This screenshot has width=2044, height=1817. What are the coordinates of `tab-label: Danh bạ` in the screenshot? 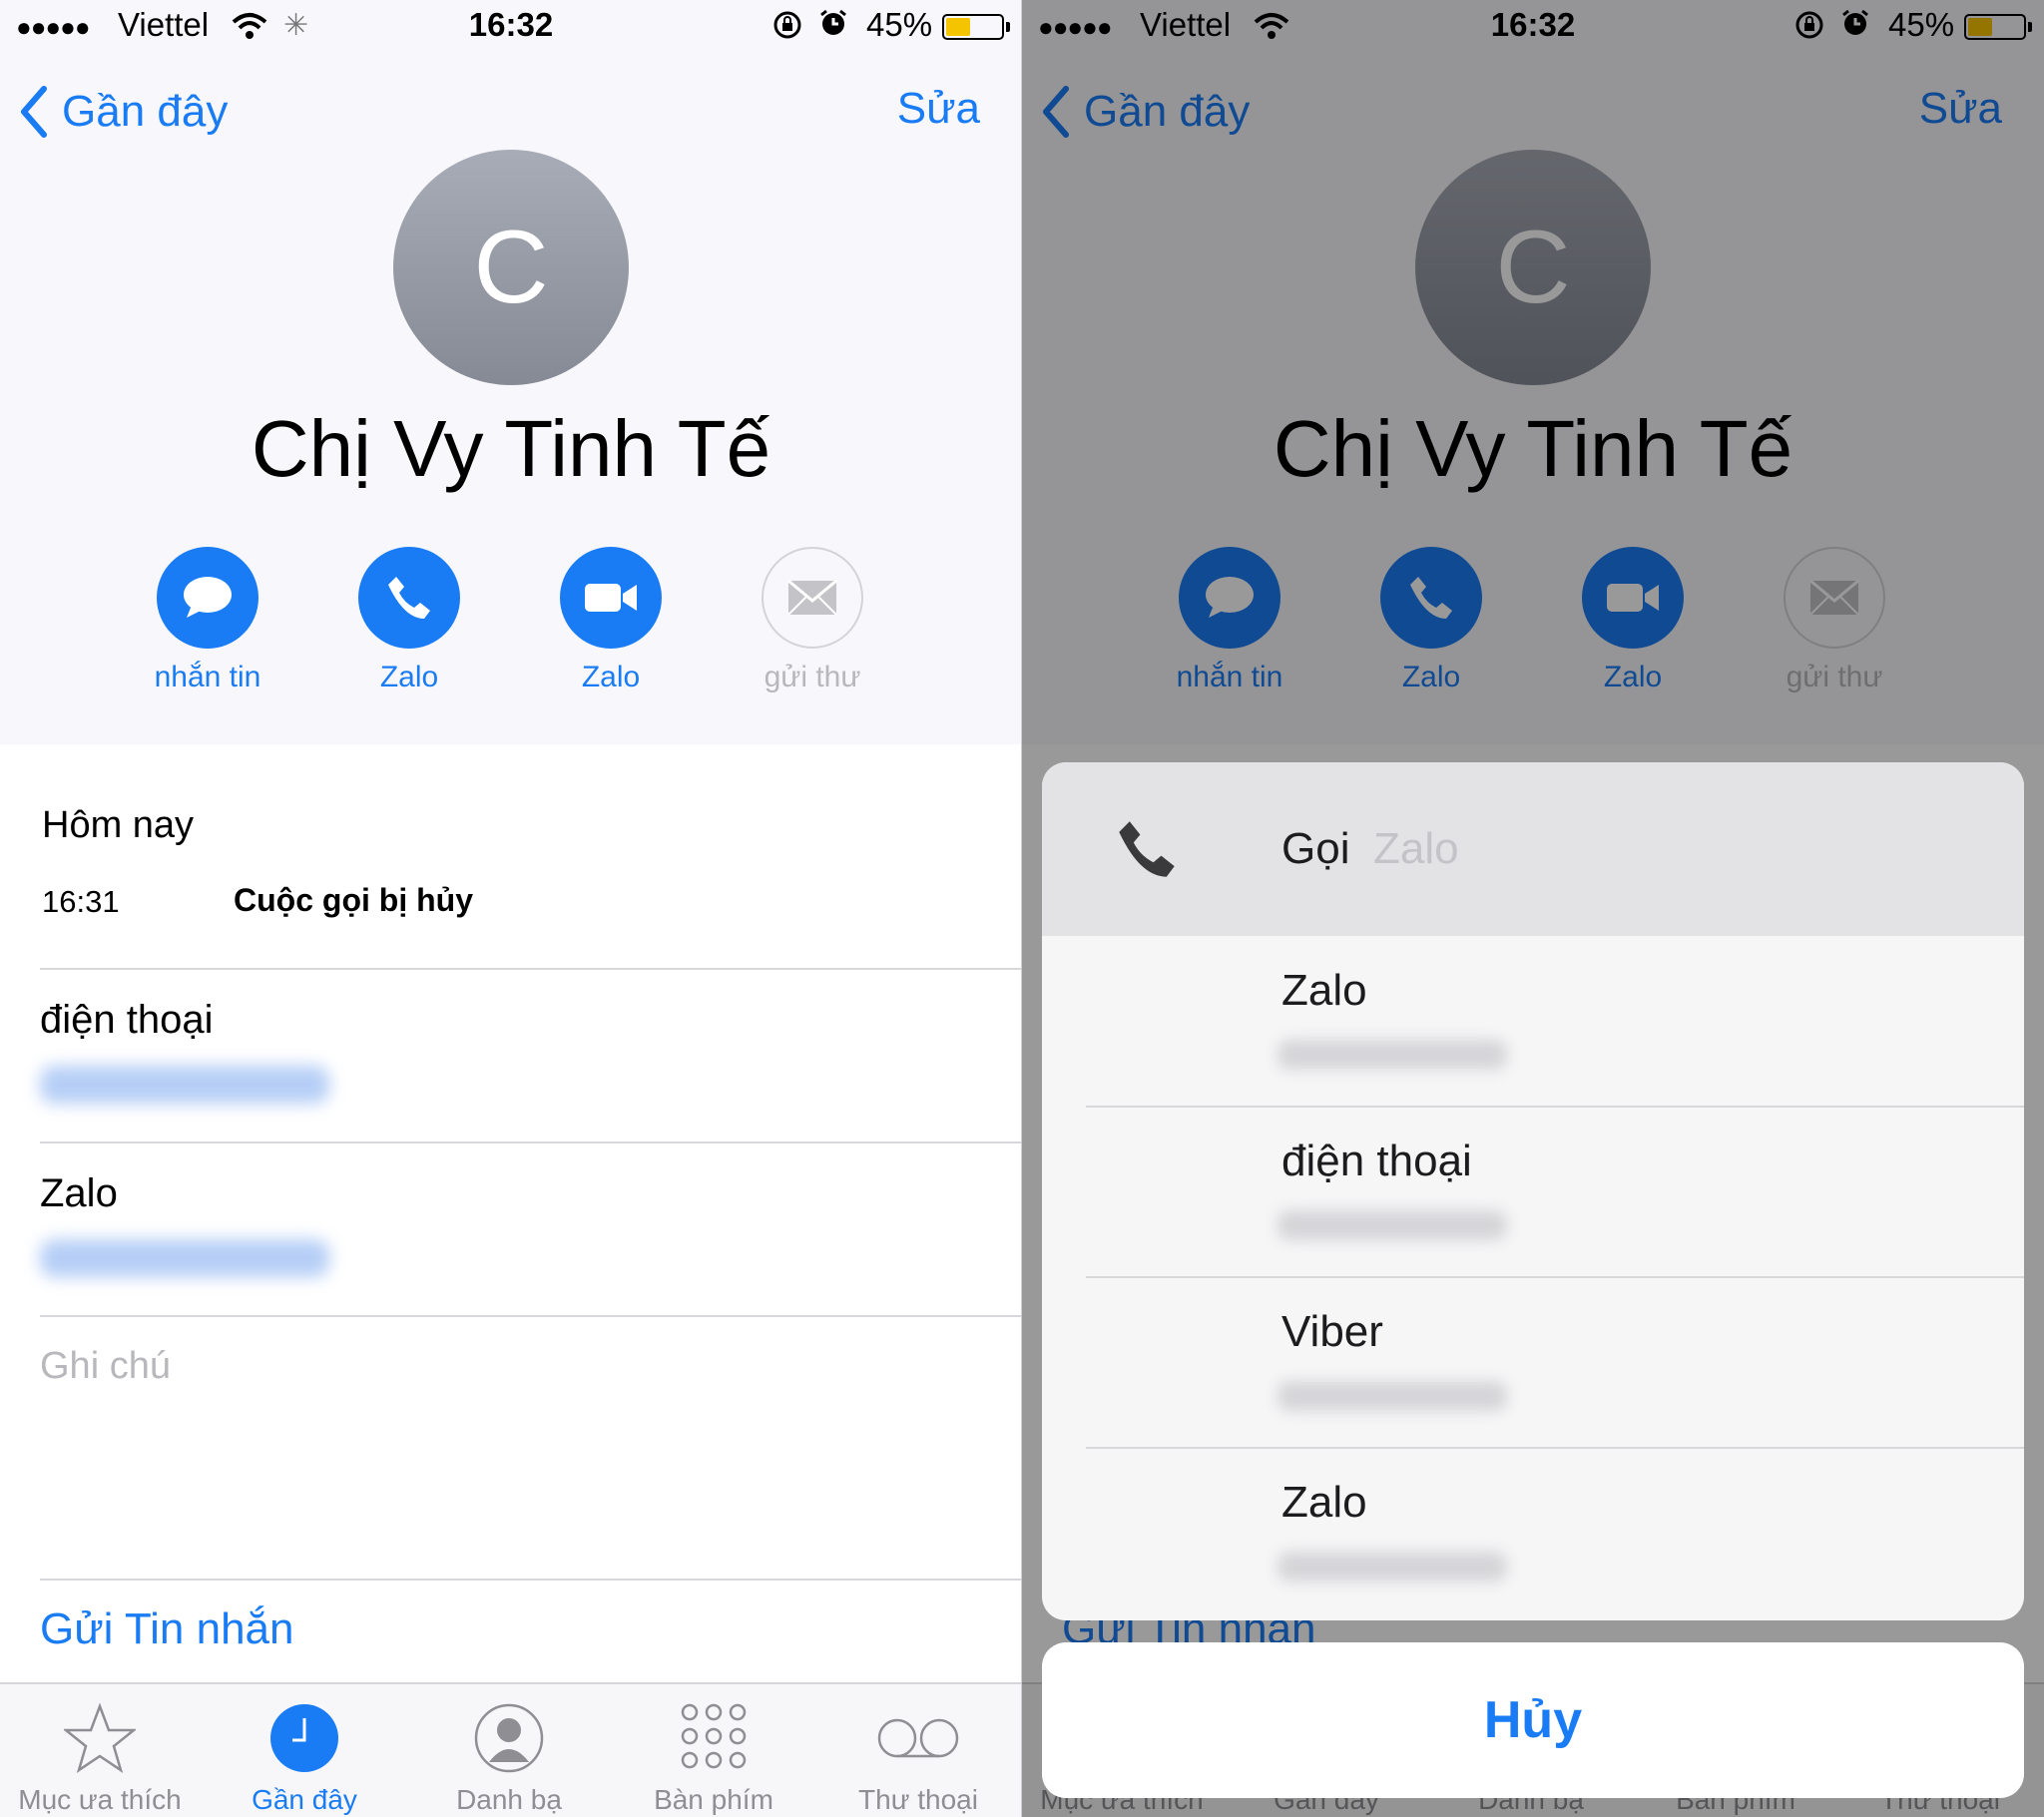 It's located at (509, 1799).